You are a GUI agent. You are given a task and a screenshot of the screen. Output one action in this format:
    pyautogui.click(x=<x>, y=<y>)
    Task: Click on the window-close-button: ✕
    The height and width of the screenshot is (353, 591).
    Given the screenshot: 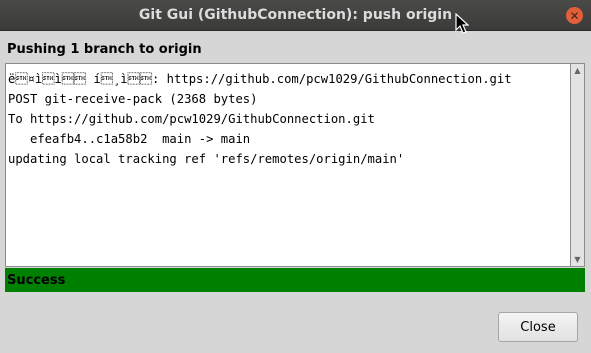 What is the action you would take?
    pyautogui.click(x=574, y=15)
    